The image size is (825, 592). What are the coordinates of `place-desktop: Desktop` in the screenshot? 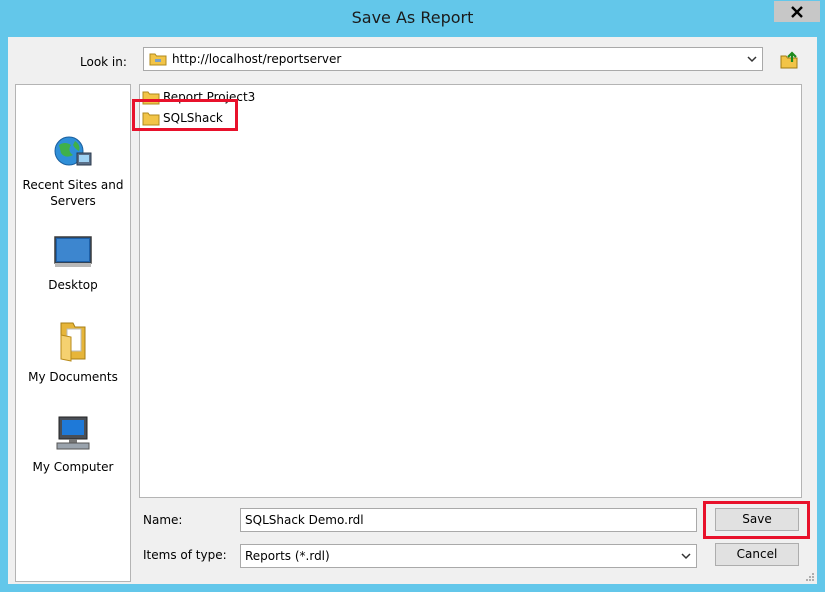 It's located at (73, 264).